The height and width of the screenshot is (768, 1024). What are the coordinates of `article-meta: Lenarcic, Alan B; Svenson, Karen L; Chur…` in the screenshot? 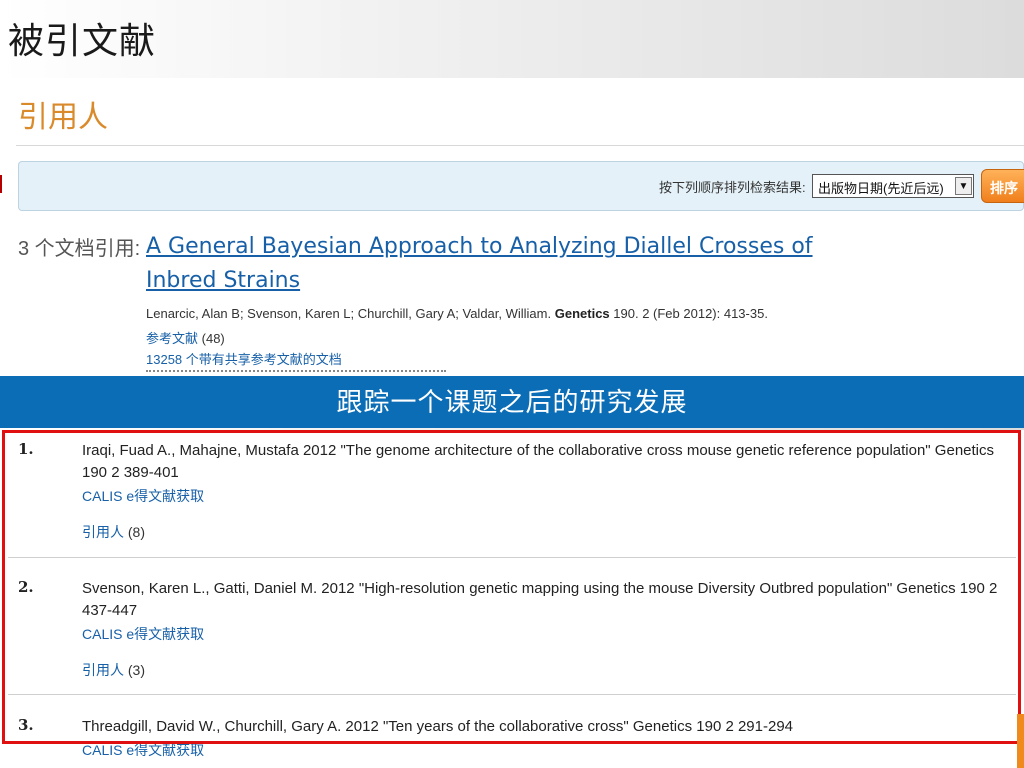 It's located at (457, 313).